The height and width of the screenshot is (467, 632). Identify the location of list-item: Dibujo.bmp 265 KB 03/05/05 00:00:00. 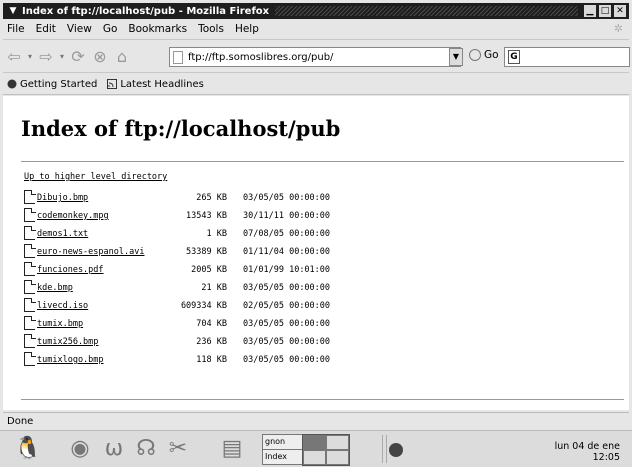
(184, 198).